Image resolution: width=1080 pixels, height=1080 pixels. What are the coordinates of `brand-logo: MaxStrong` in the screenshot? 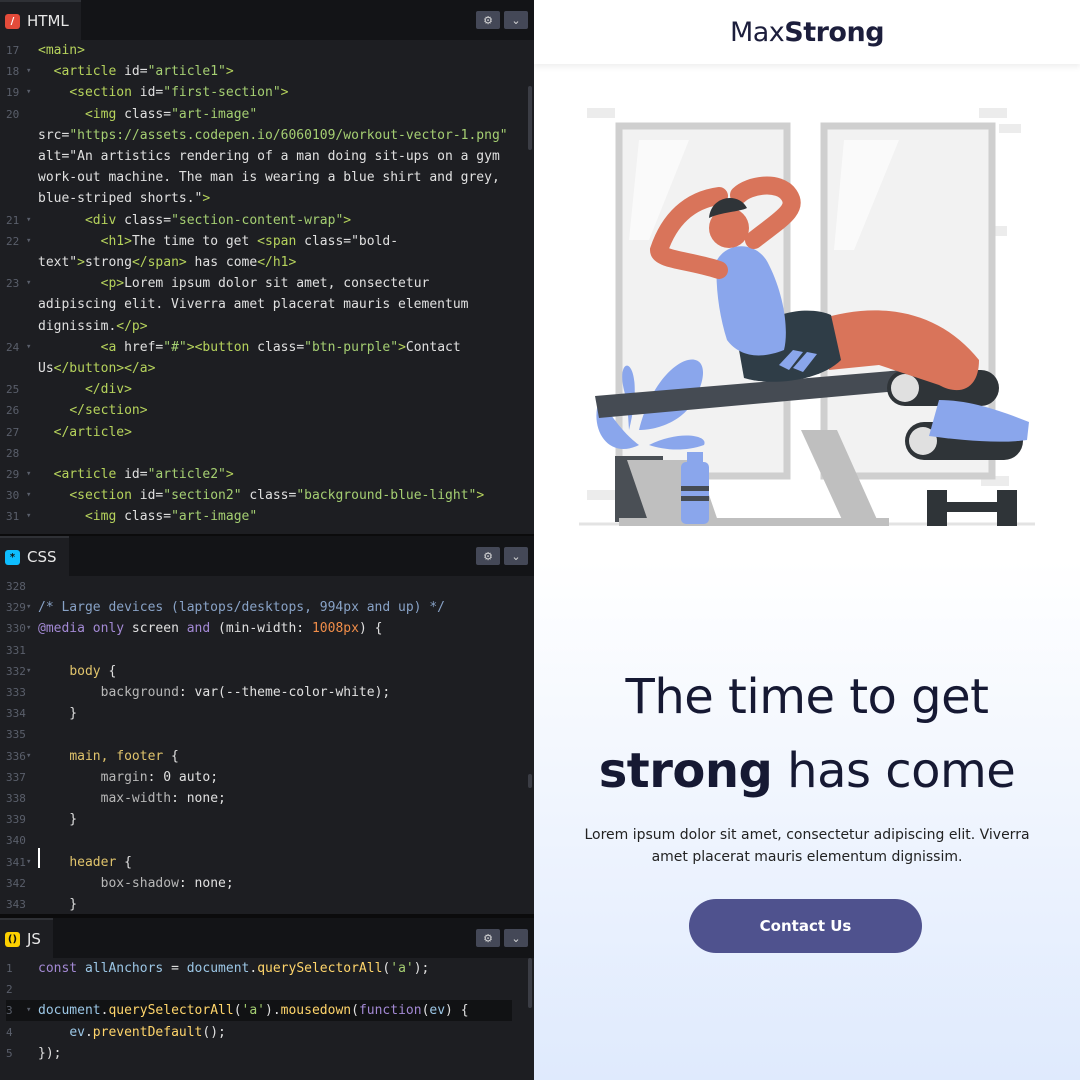 It's located at (807, 32).